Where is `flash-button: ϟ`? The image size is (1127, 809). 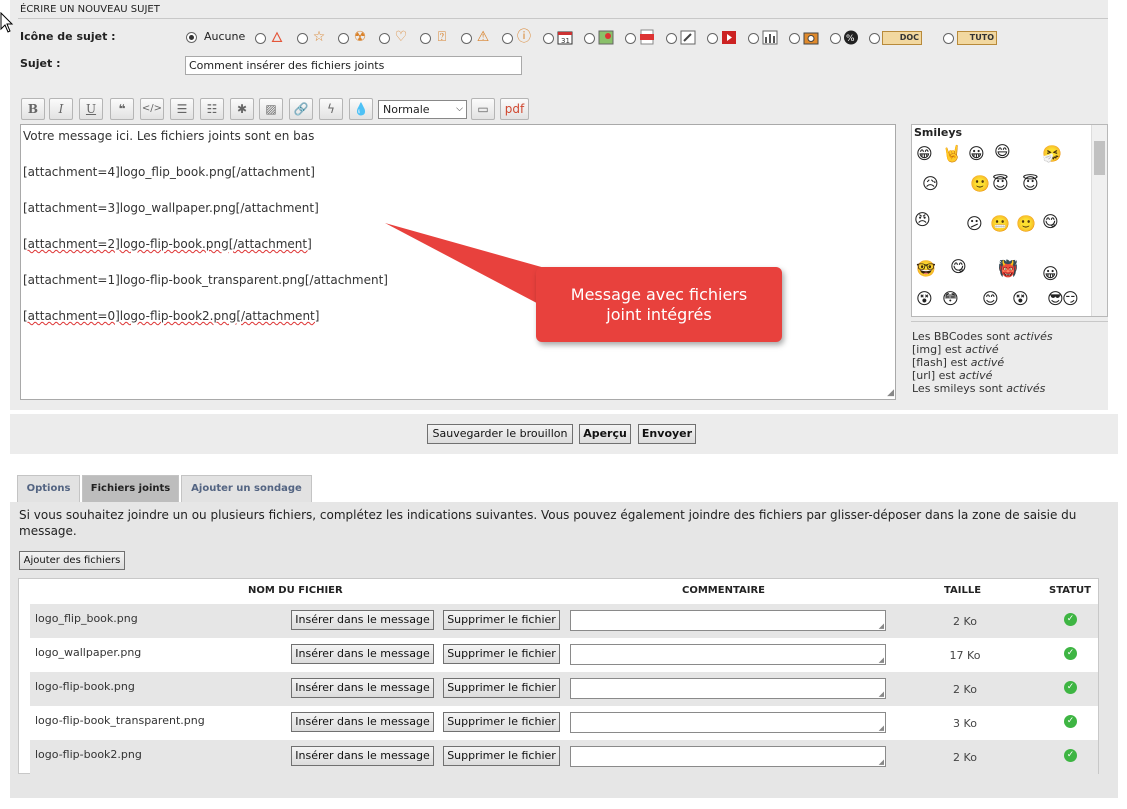
flash-button: ϟ is located at coordinates (331, 109).